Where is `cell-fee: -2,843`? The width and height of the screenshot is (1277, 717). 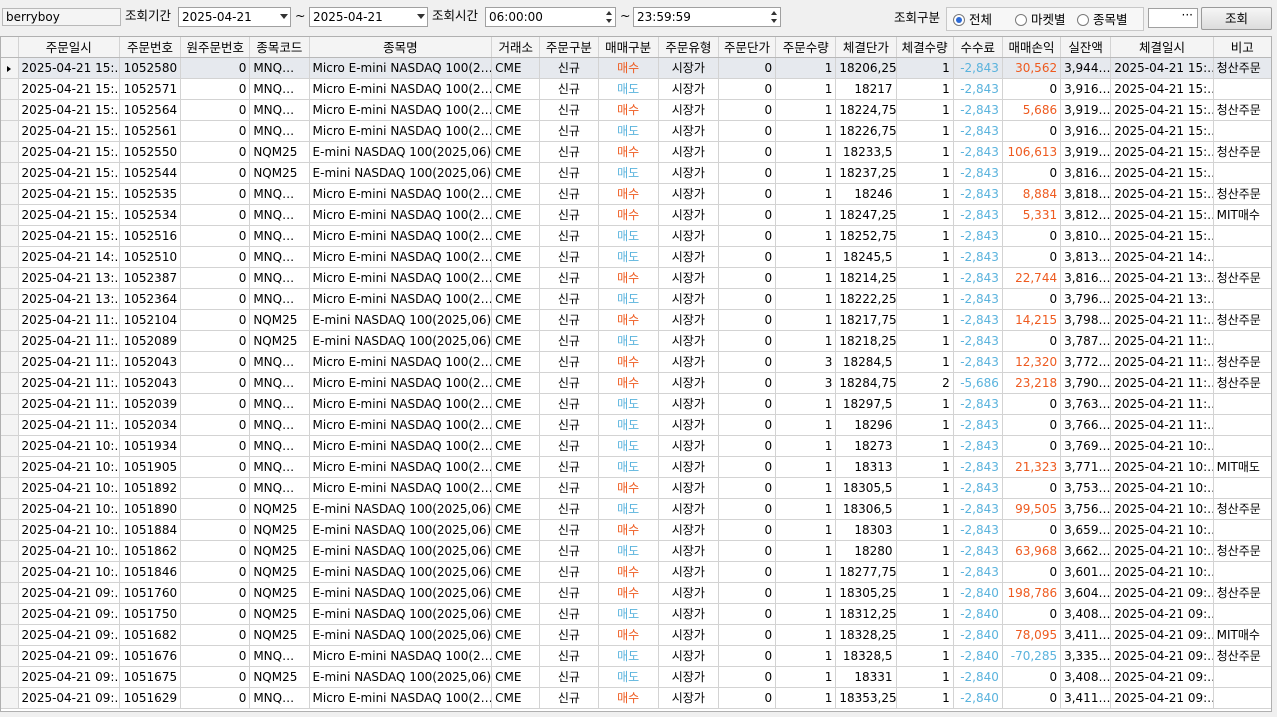 cell-fee: -2,843 is located at coordinates (978, 488).